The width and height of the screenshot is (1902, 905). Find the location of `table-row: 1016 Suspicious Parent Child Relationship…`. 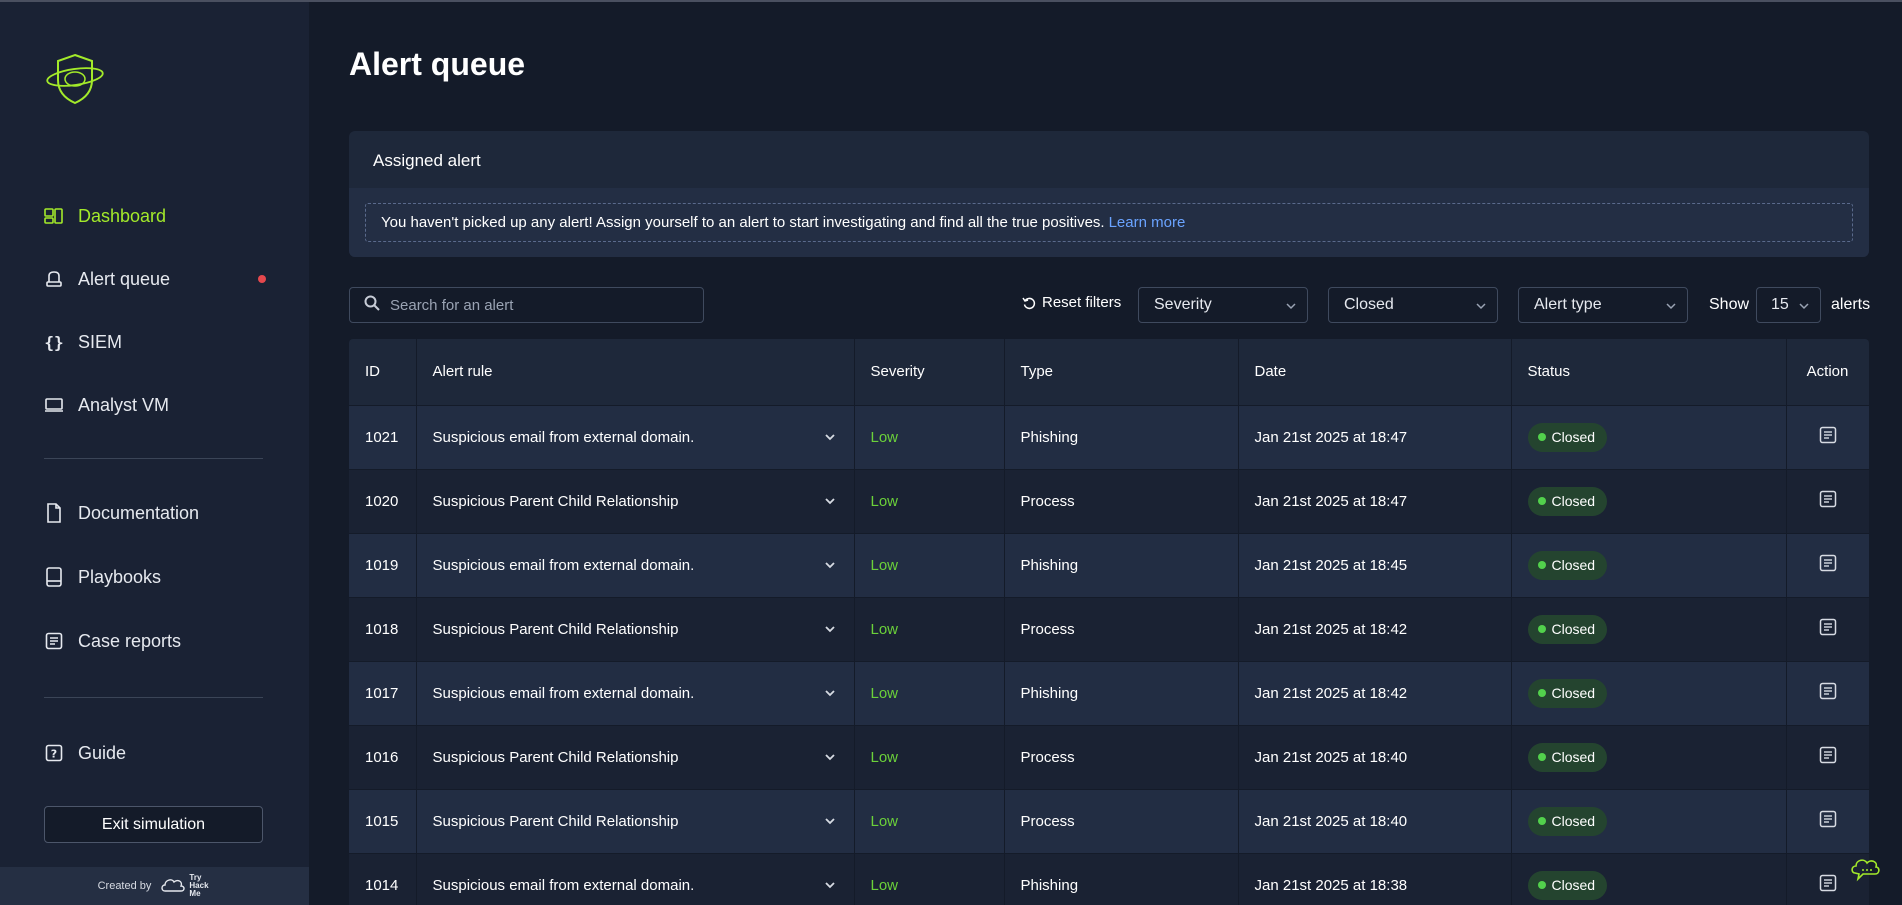

table-row: 1016 Suspicious Parent Child Relationship… is located at coordinates (1109, 756).